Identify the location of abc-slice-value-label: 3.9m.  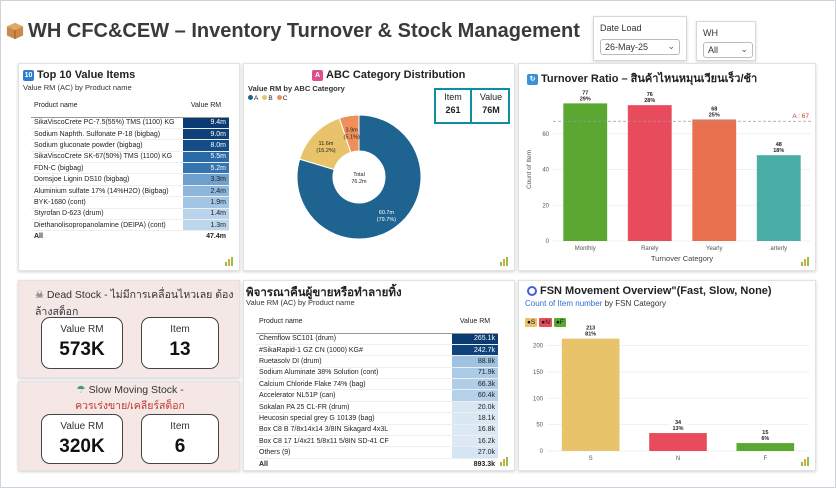
(352, 131).